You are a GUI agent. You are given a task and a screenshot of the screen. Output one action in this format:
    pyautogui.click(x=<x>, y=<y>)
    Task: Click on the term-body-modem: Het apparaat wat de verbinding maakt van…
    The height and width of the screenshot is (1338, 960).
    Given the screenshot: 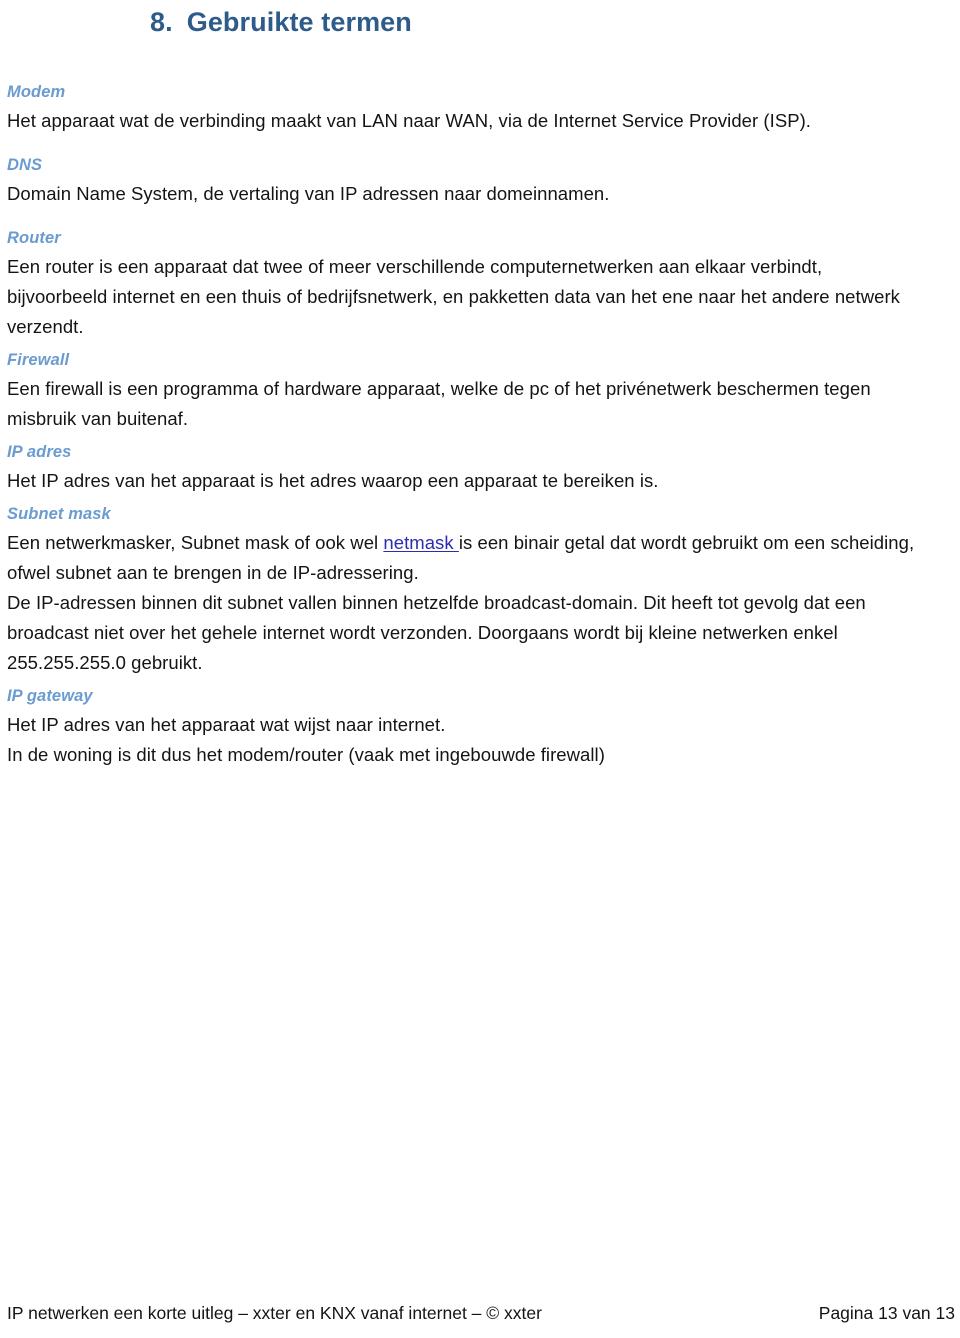 What is the action you would take?
    pyautogui.click(x=409, y=120)
    